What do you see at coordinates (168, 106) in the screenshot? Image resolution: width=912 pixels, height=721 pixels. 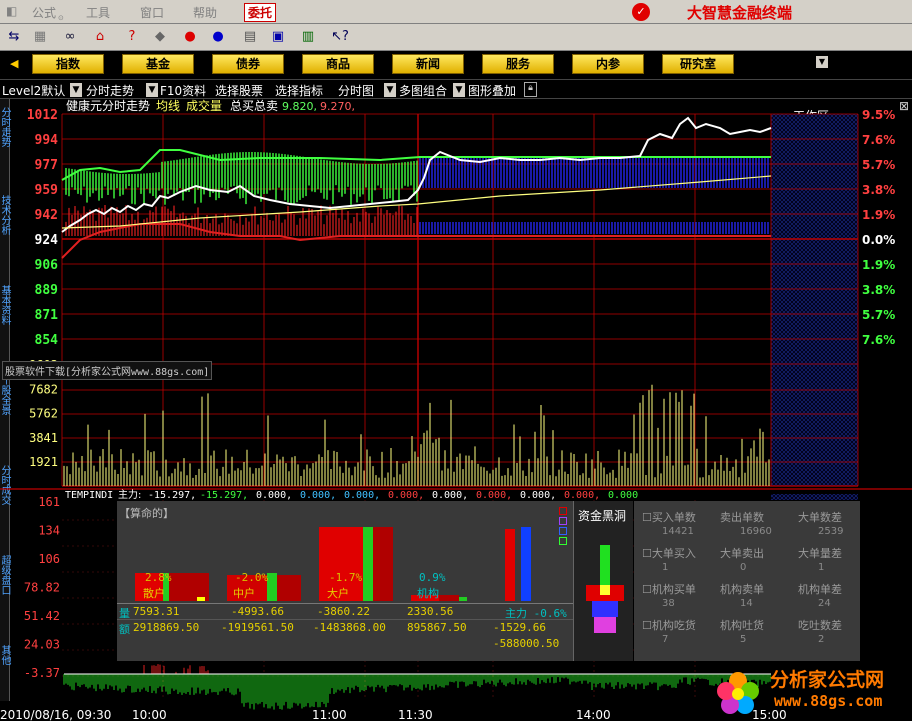 I see `avg-label: 均线` at bounding box center [168, 106].